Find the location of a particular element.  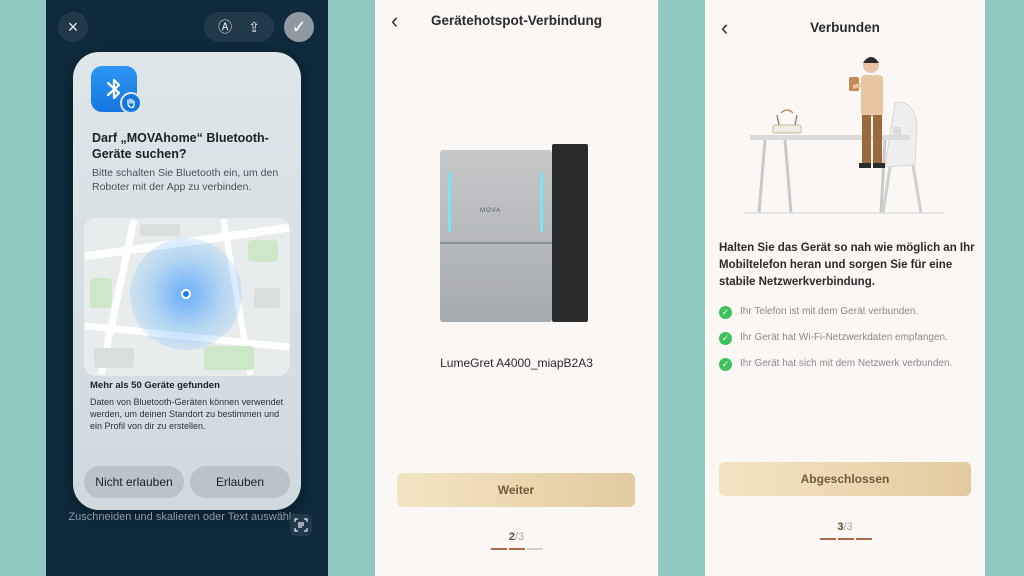

dialog-title: Darf „MOVAhome“ Bluetooth-Geräte suchen? is located at coordinates (180, 146).